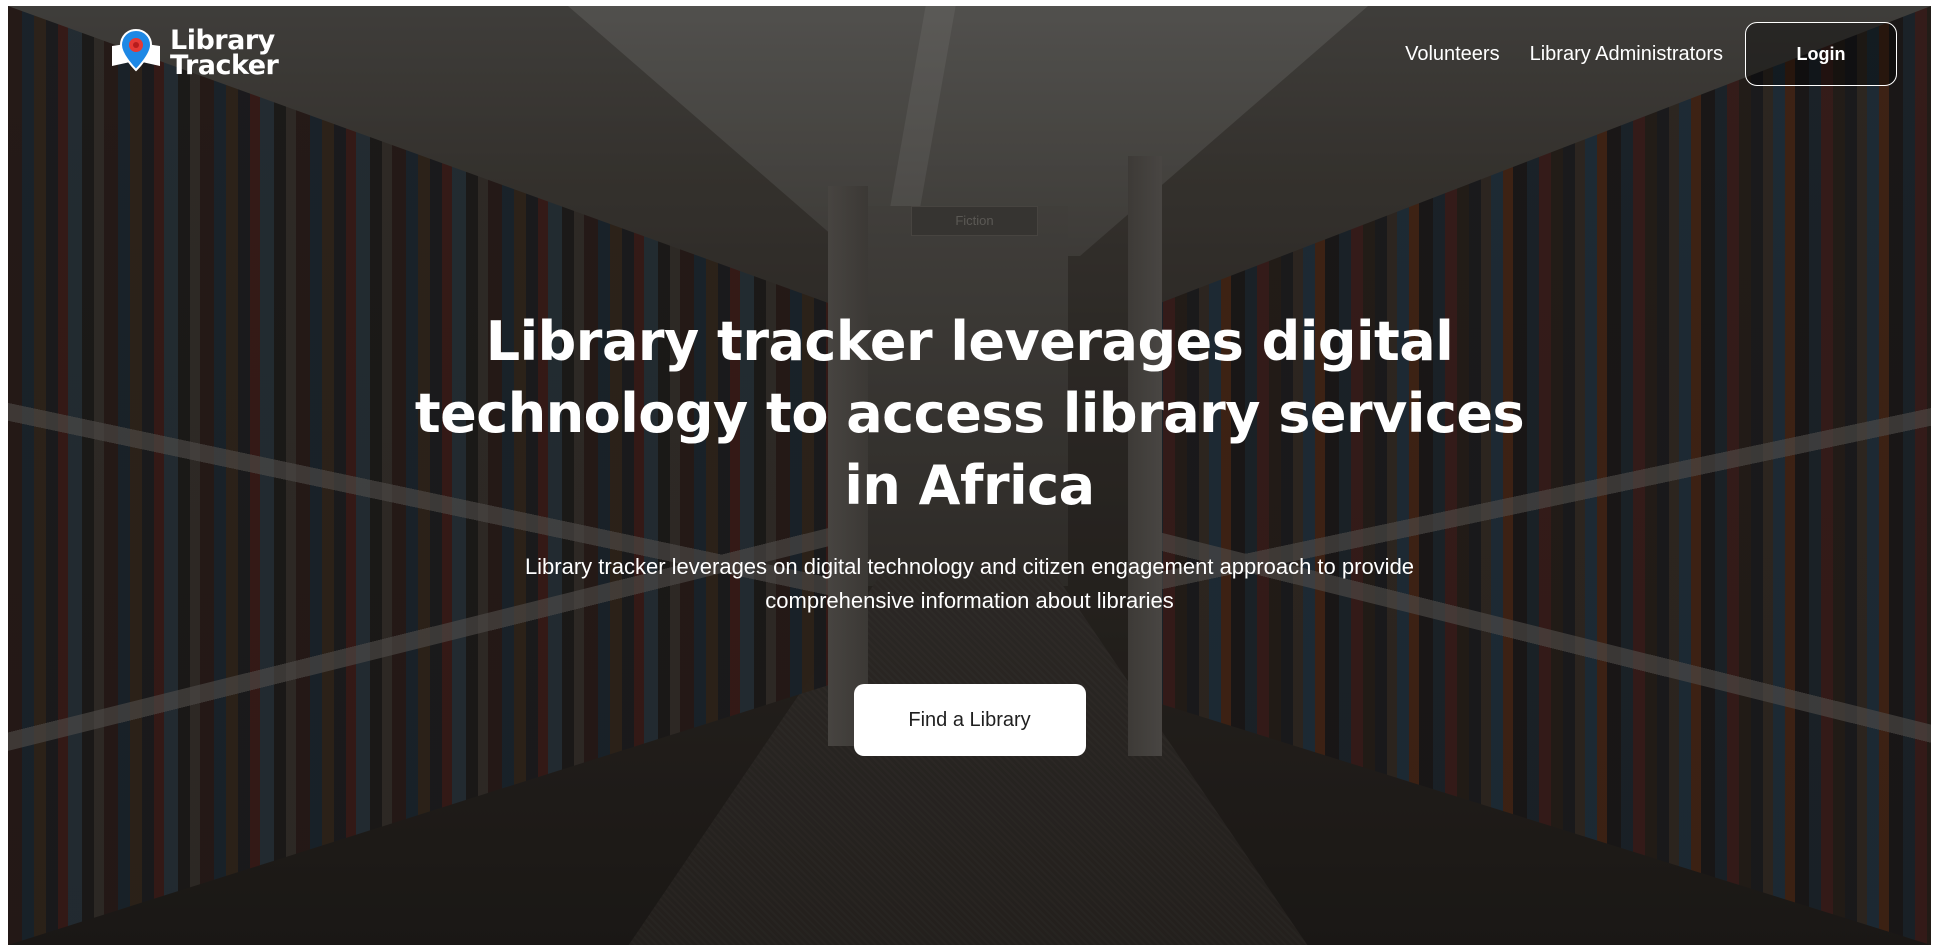 This screenshot has width=1940, height=945. What do you see at coordinates (224, 65) in the screenshot?
I see `brand-name-line2: Tracker` at bounding box center [224, 65].